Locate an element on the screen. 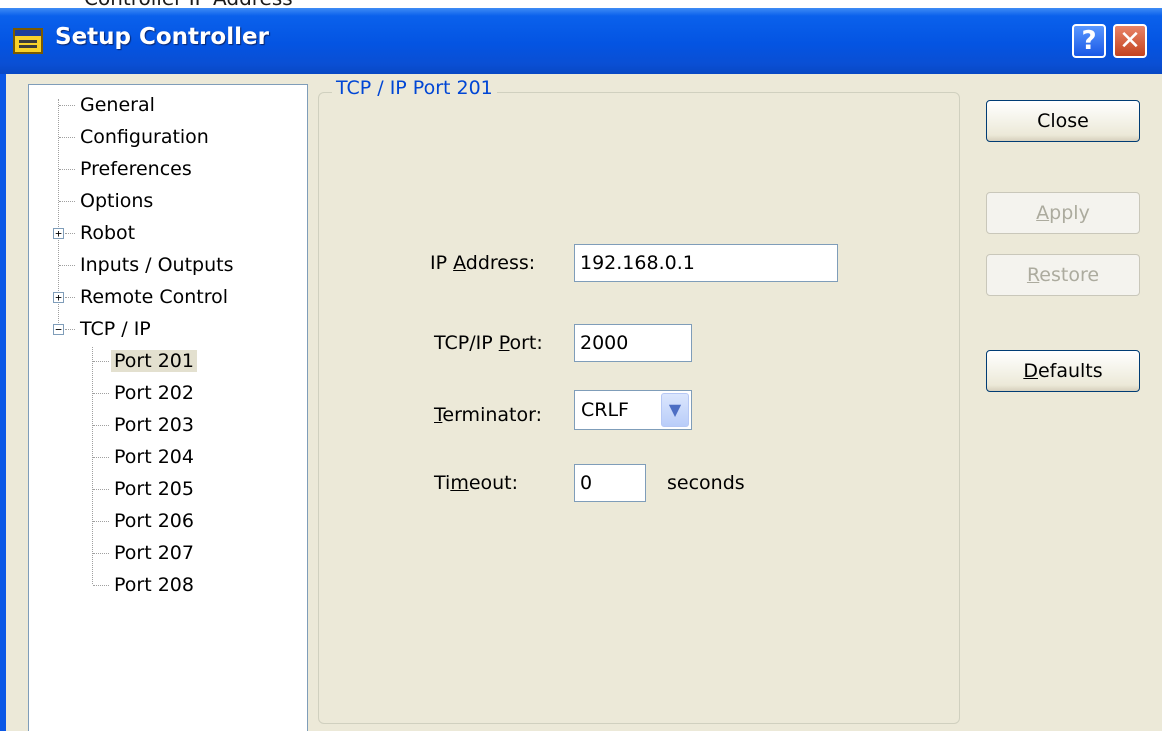 This screenshot has width=1162, height=731. tree-item-remote-control: Remote Control is located at coordinates (154, 297).